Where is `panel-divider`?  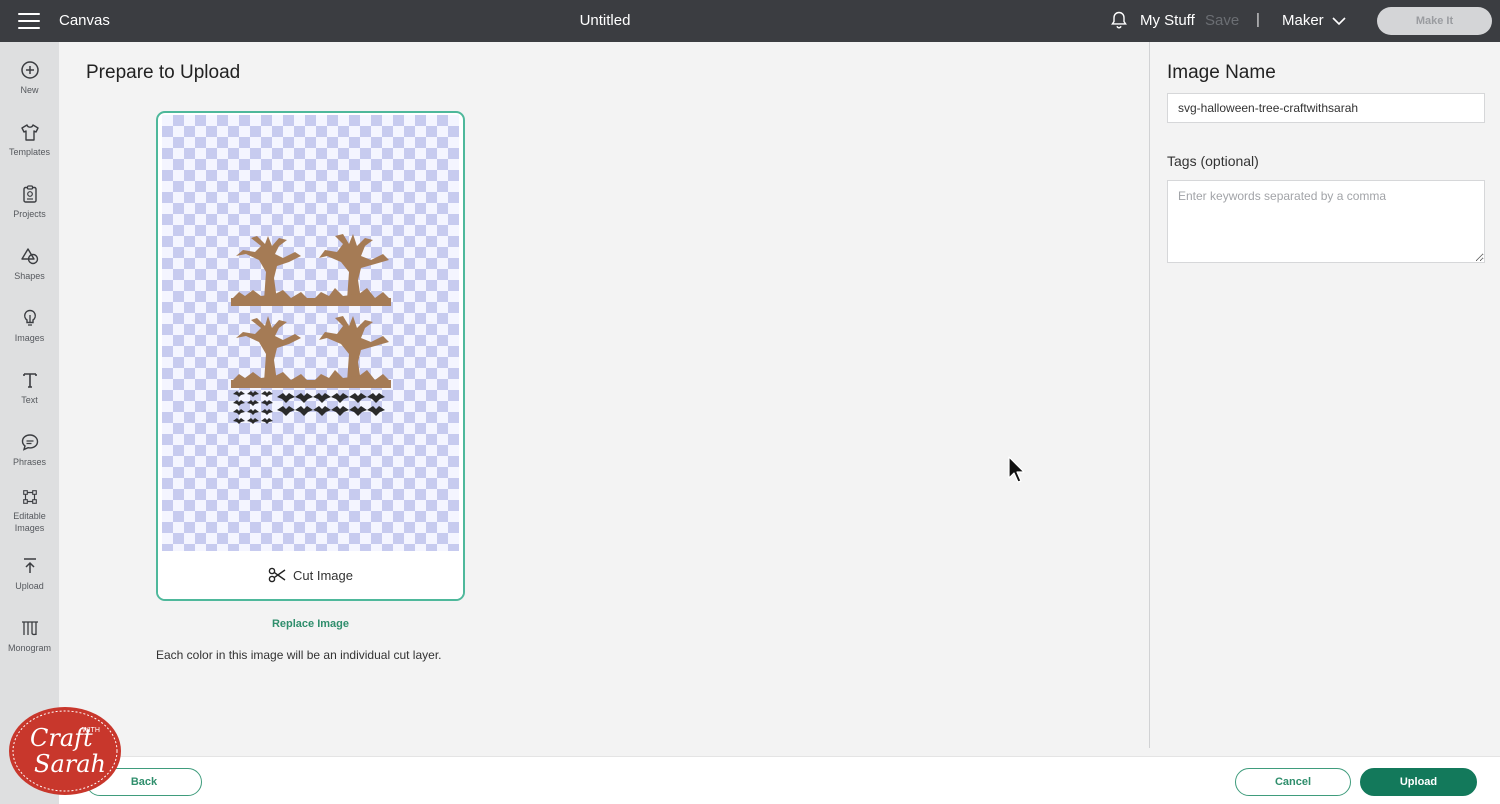 panel-divider is located at coordinates (1149, 395).